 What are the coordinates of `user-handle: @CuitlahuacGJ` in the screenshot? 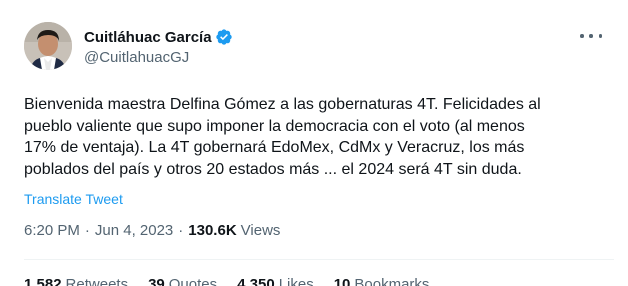 It's located at (158, 57).